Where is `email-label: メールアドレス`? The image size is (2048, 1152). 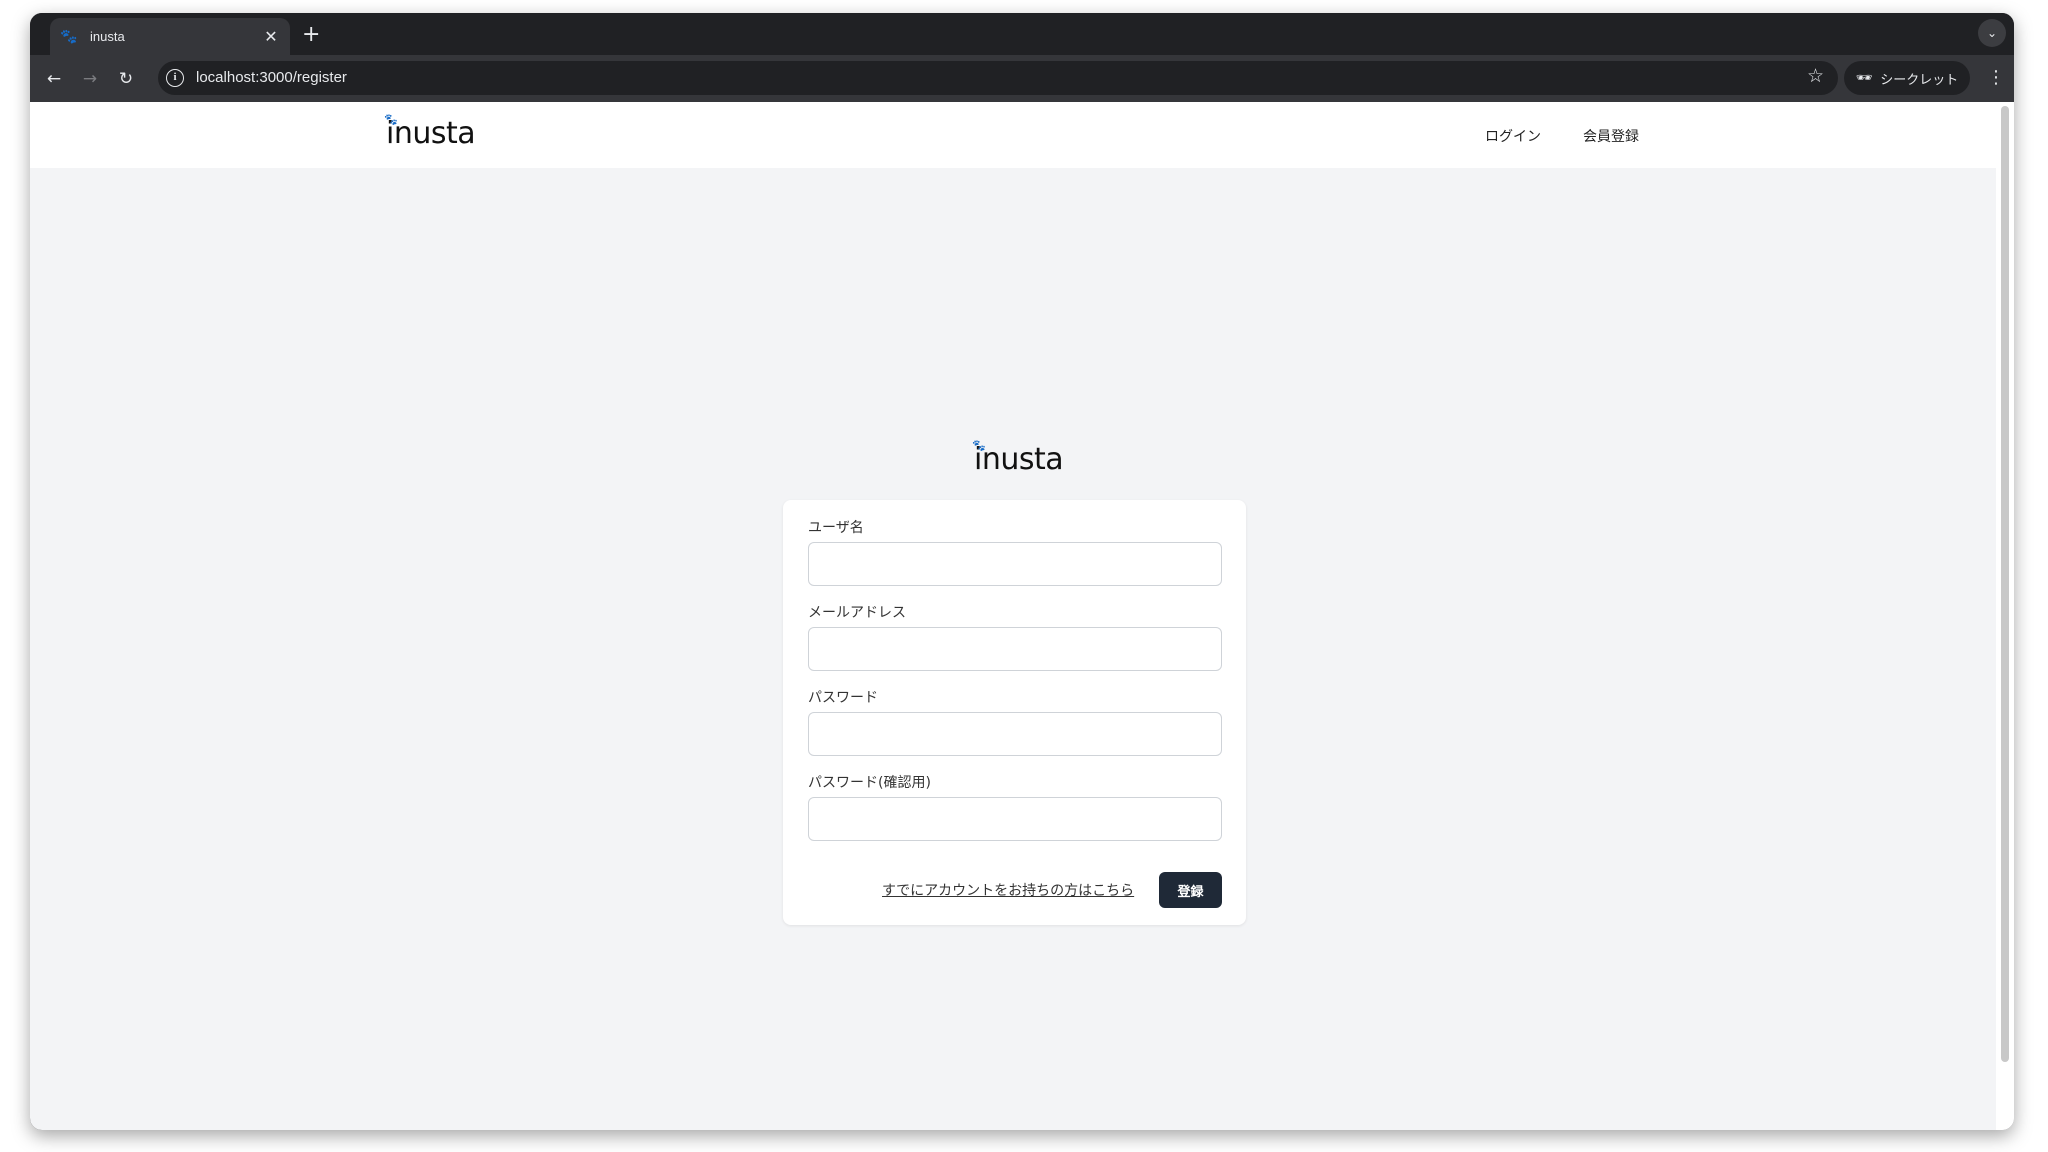
email-label: メールアドレス is located at coordinates (857, 613).